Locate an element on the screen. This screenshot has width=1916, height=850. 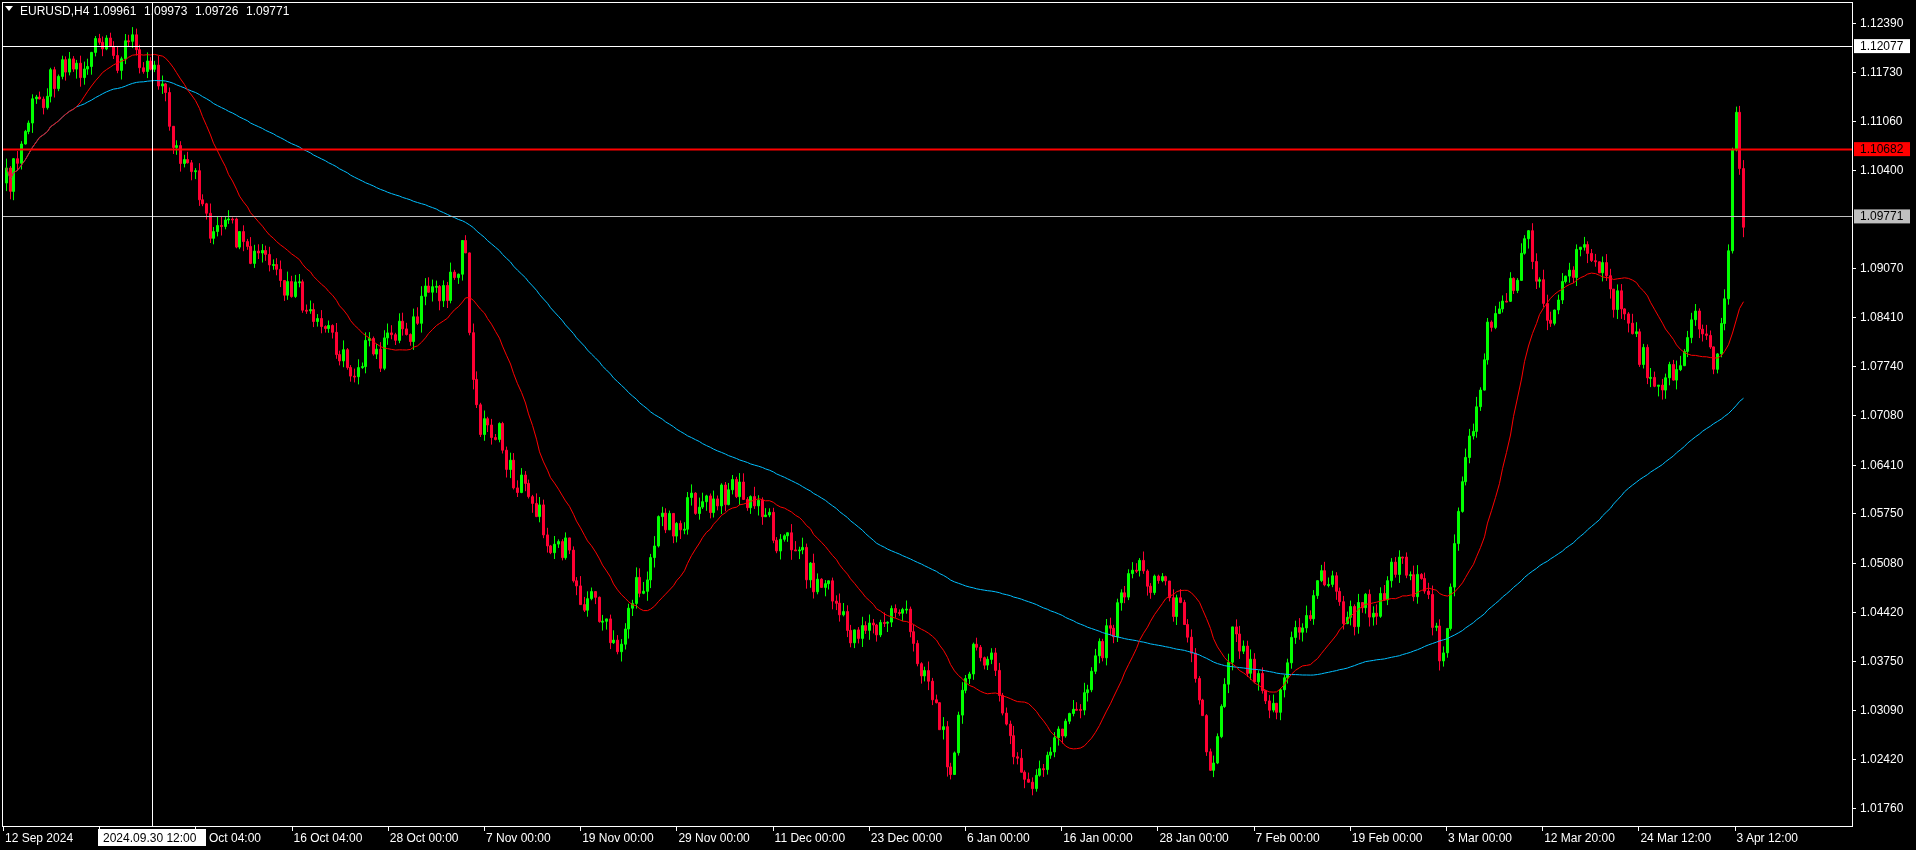
price-axis-label: 1.07740 is located at coordinates (1882, 366).